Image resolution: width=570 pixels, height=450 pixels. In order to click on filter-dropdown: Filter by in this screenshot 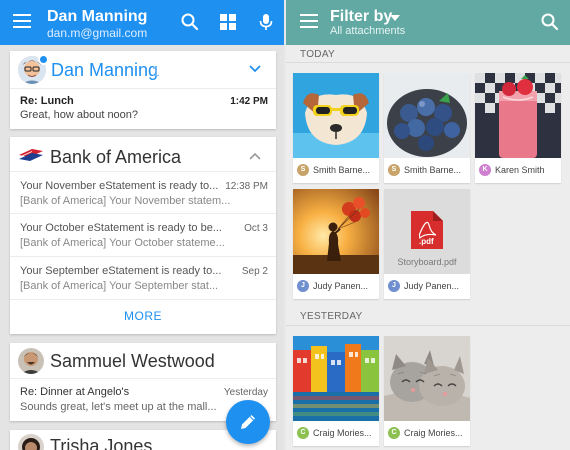, I will do `click(361, 17)`.